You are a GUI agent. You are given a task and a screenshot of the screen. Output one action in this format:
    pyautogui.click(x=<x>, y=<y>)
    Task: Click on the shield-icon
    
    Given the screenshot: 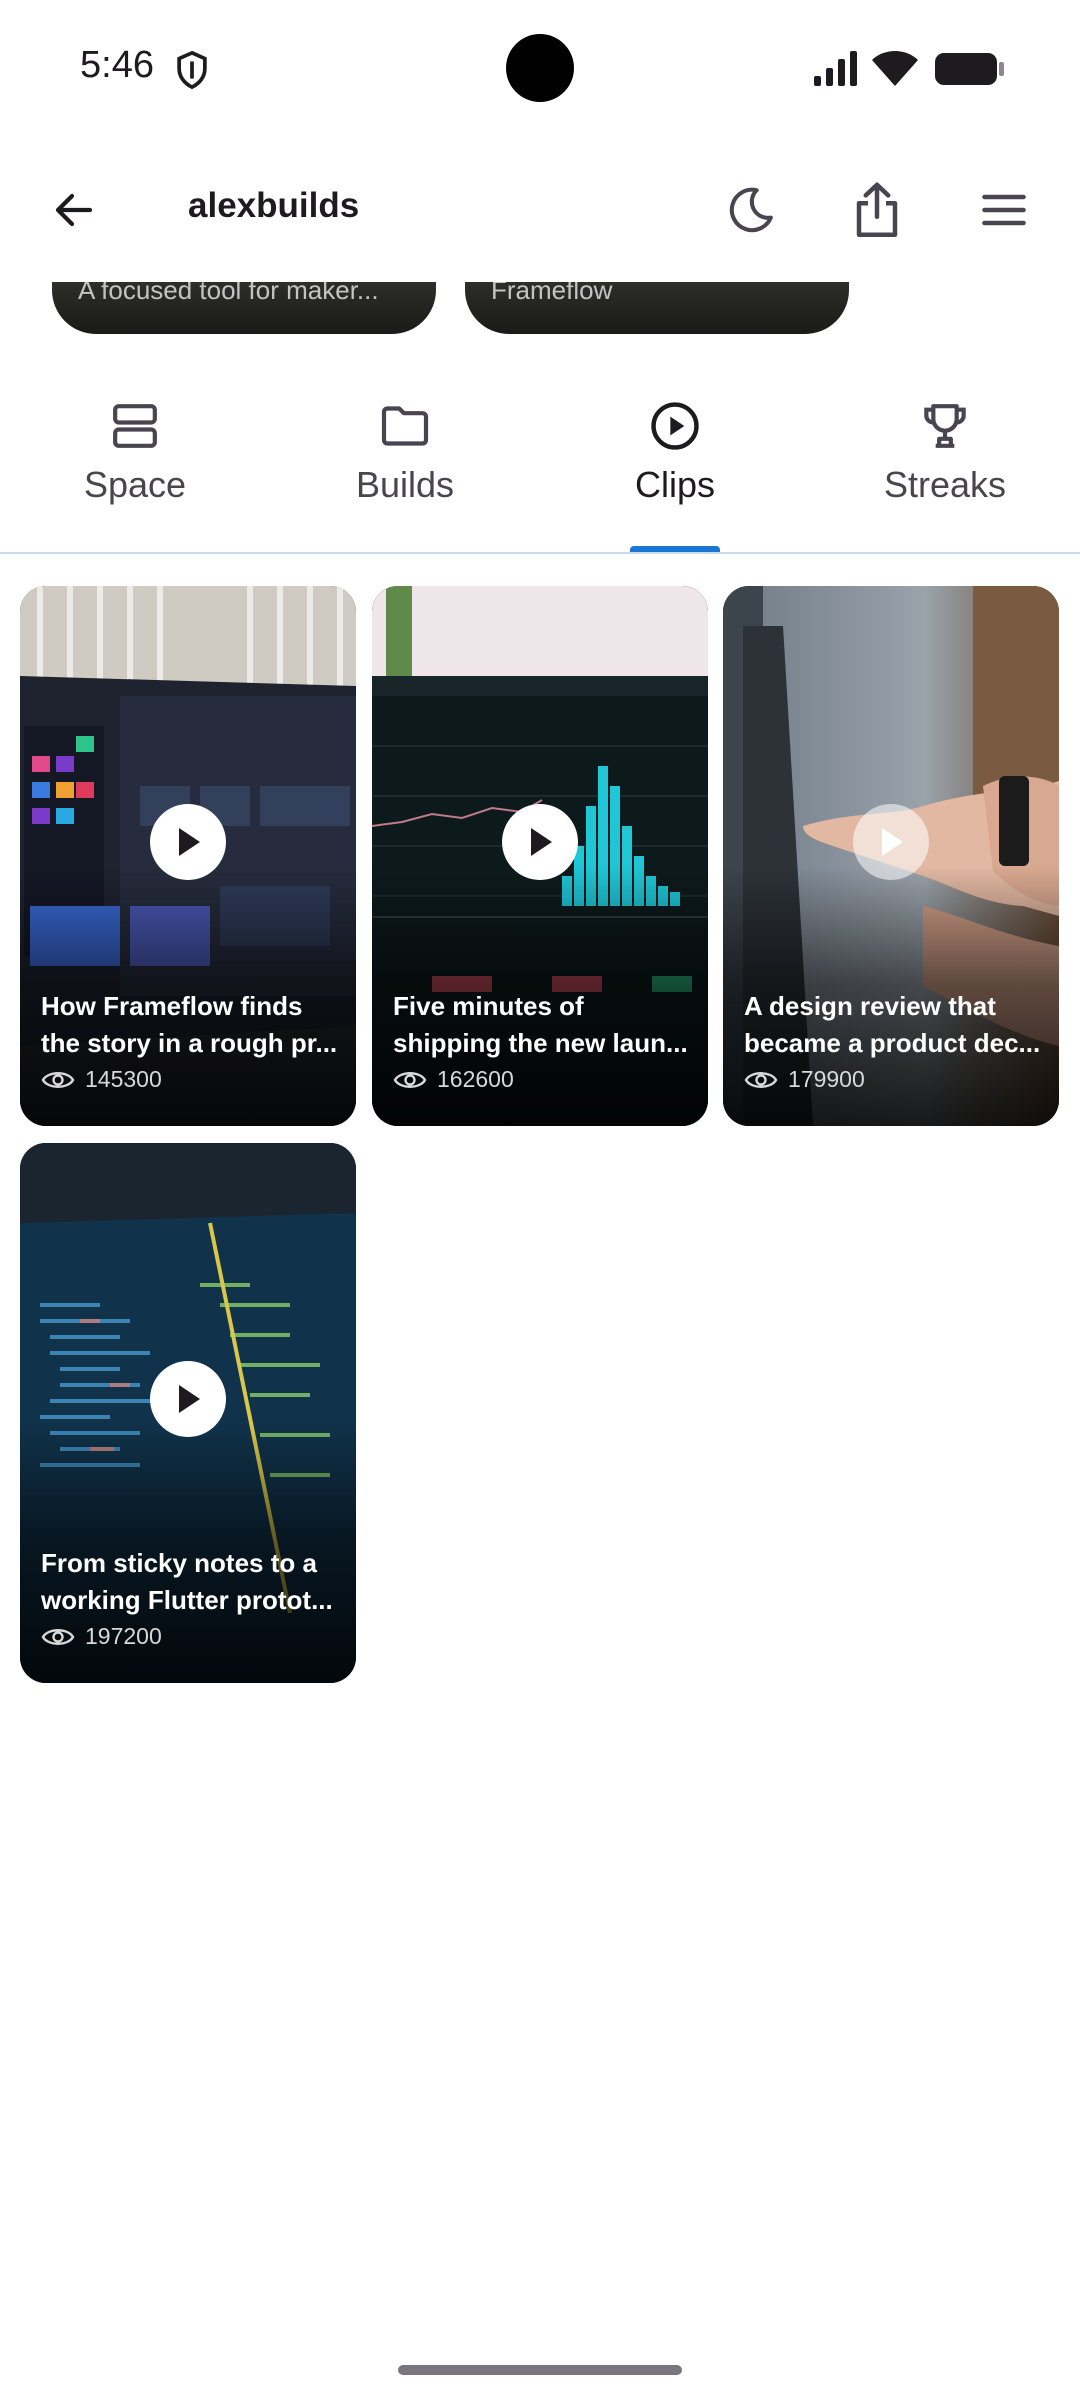 What is the action you would take?
    pyautogui.click(x=192, y=70)
    